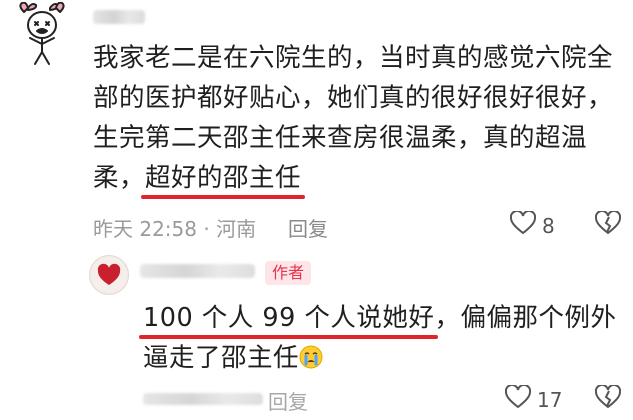 This screenshot has height=420, width=633. I want to click on reply-meta-redacted, so click(203, 399).